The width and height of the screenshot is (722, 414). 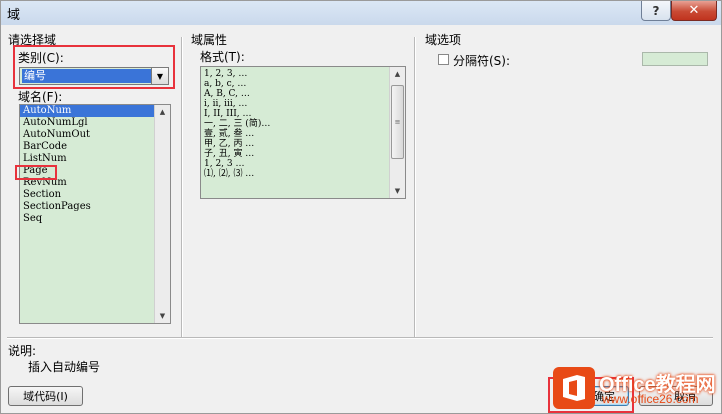 I want to click on separator-label: 分隔符(S):, so click(x=482, y=61).